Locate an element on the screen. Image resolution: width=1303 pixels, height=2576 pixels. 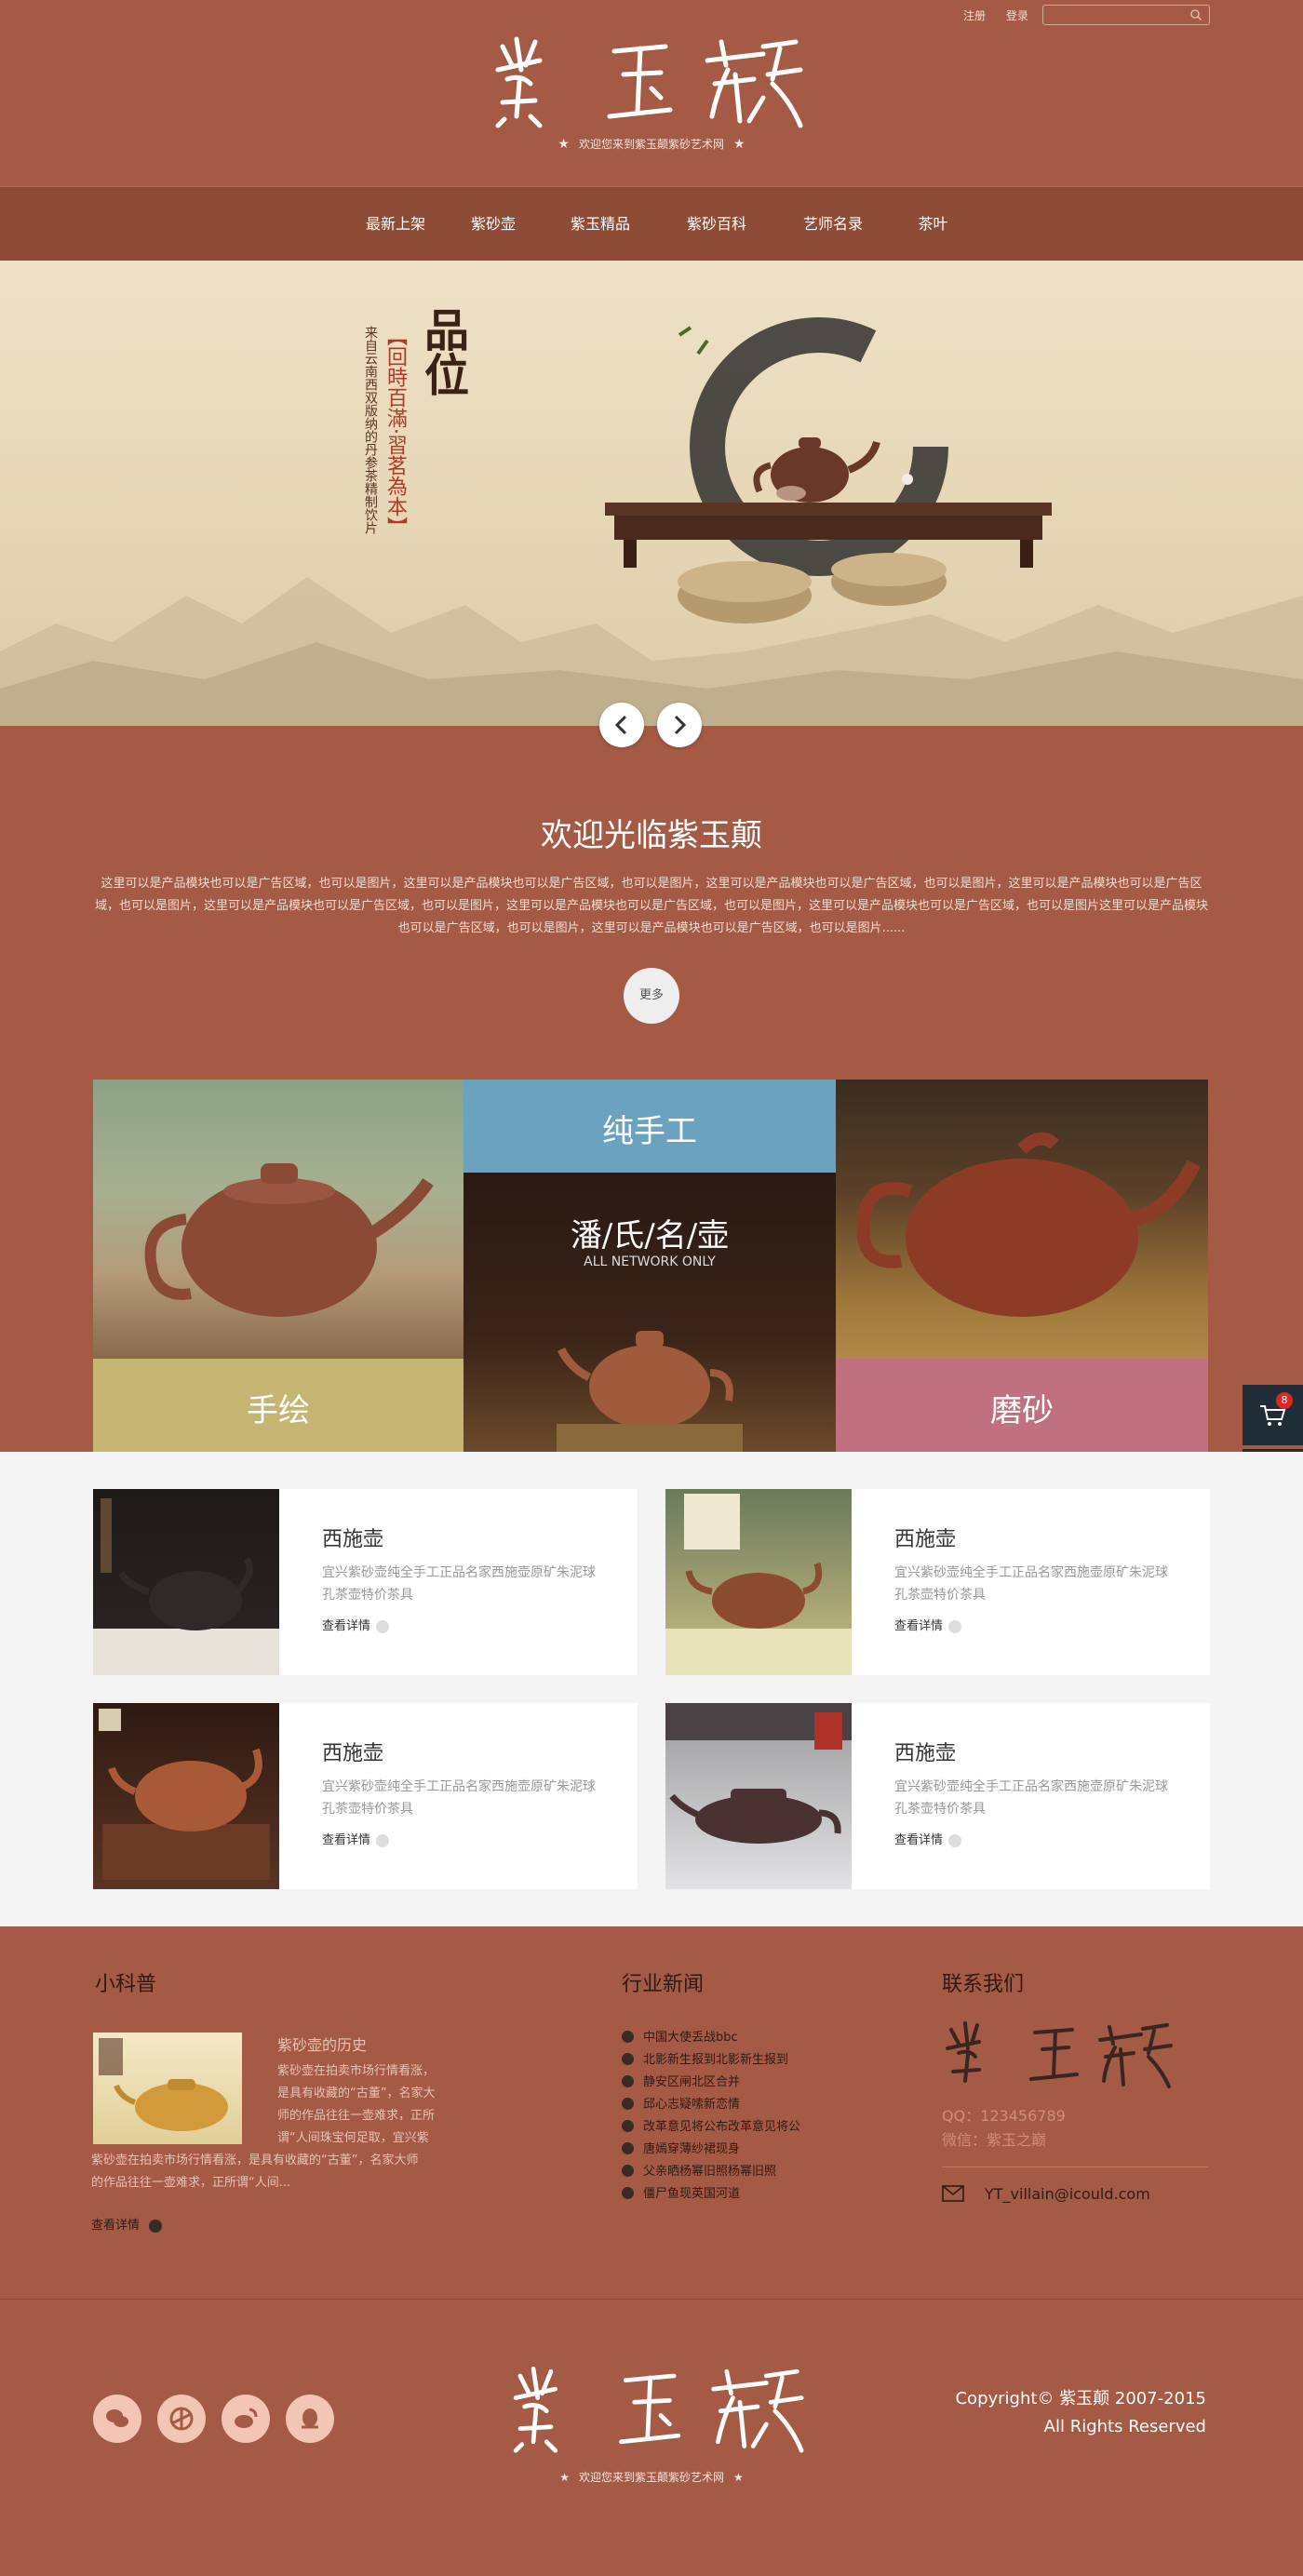
welcome-title: 欢迎光临紫玉颠 is located at coordinates (651, 835).